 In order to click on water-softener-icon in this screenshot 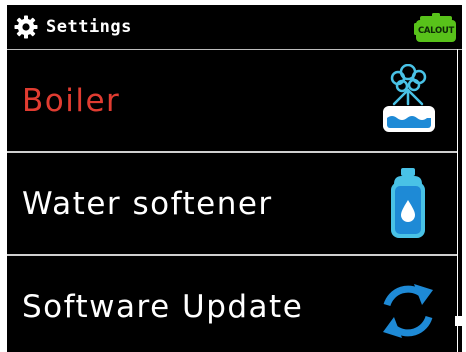, I will do `click(408, 203)`.